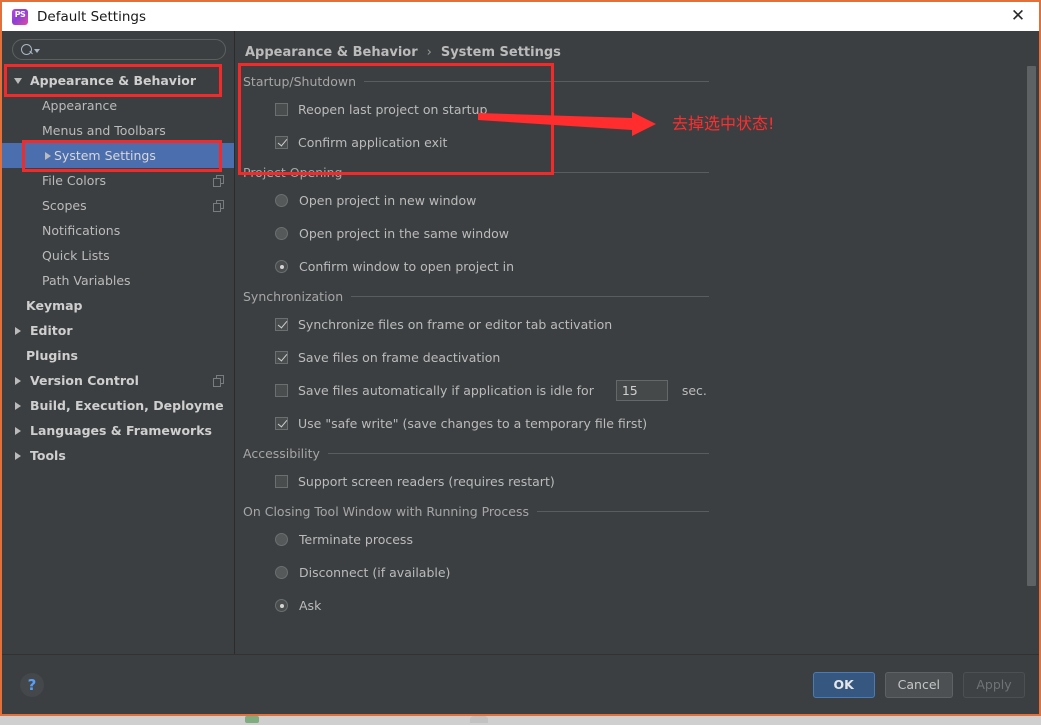 This screenshot has width=1041, height=725. I want to click on sidebar-item-menus-and-toolbars: Menus and Toolbars, so click(118, 130).